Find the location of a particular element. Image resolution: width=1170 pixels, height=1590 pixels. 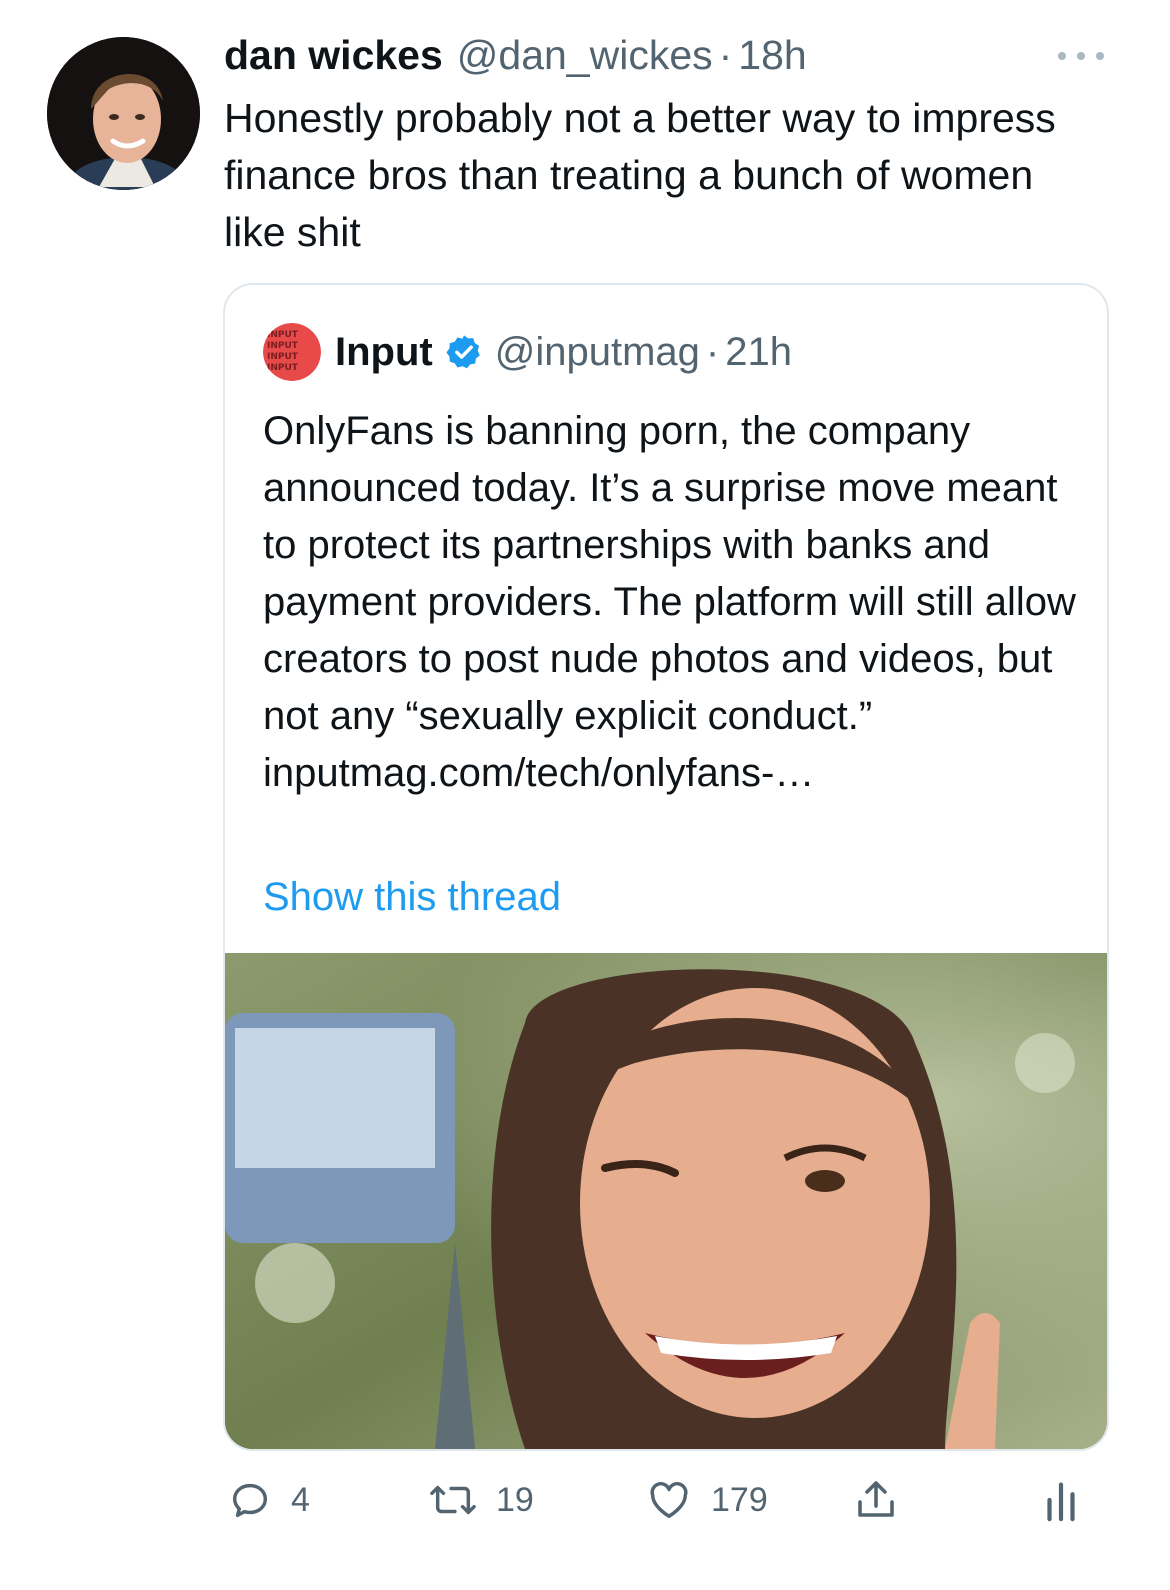

quoted-author-handle: @inputmag is located at coordinates (597, 352).